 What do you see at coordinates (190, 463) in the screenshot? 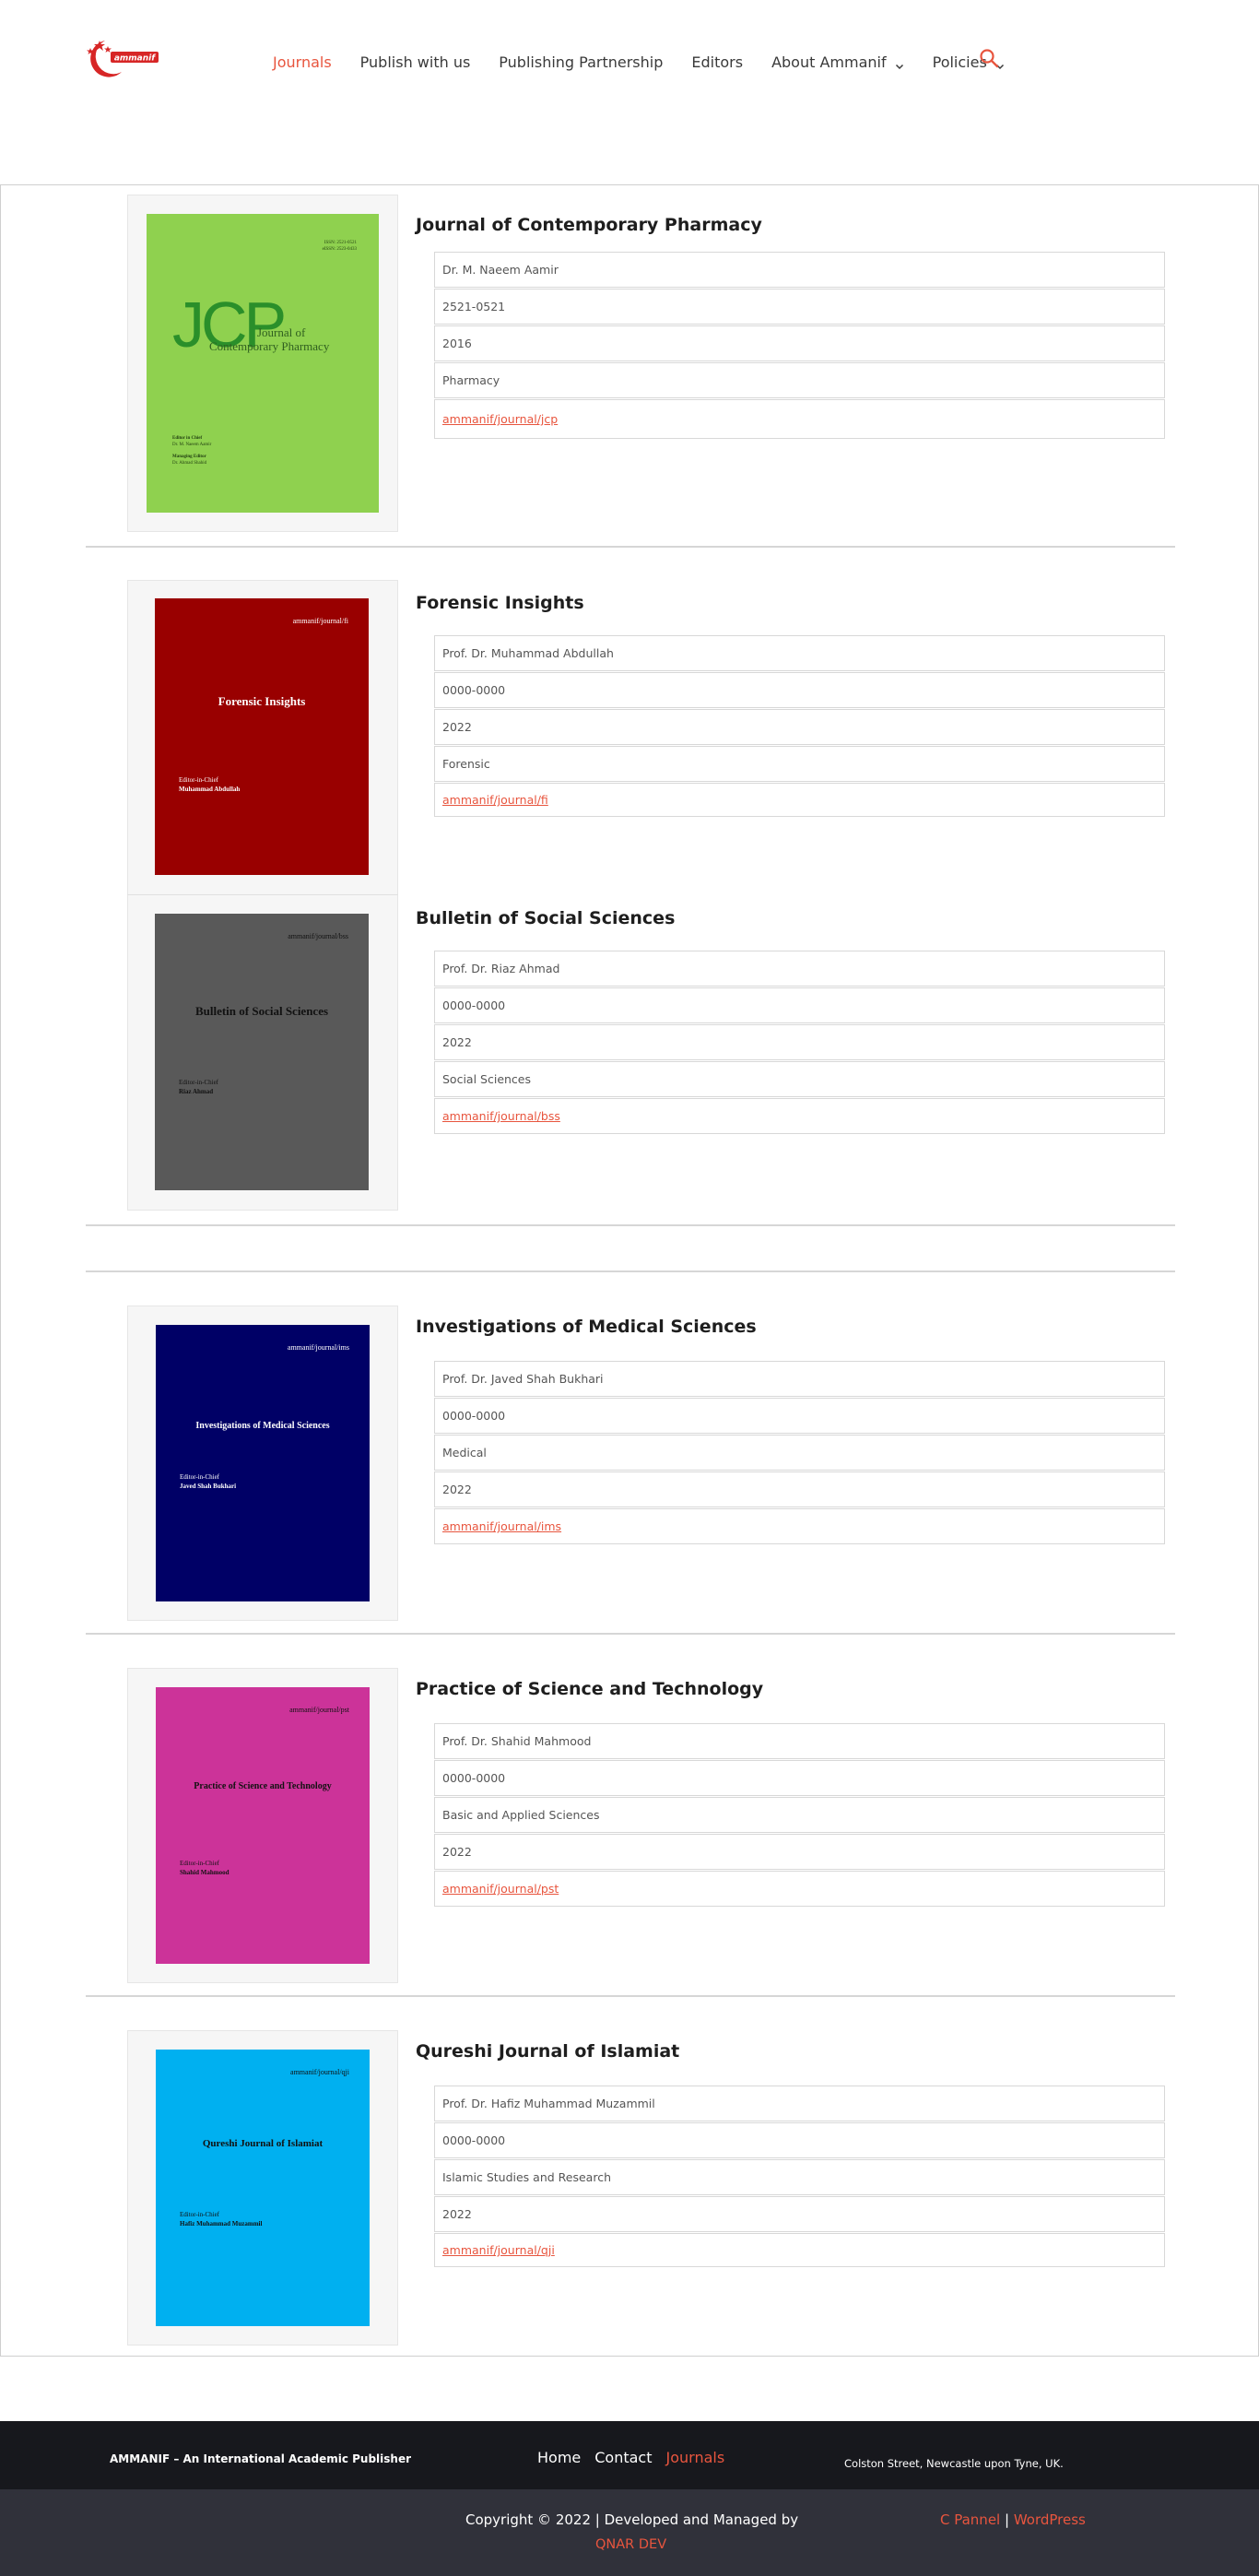
I see `cover-editor2-name: Dr. Ahmad Shahid` at bounding box center [190, 463].